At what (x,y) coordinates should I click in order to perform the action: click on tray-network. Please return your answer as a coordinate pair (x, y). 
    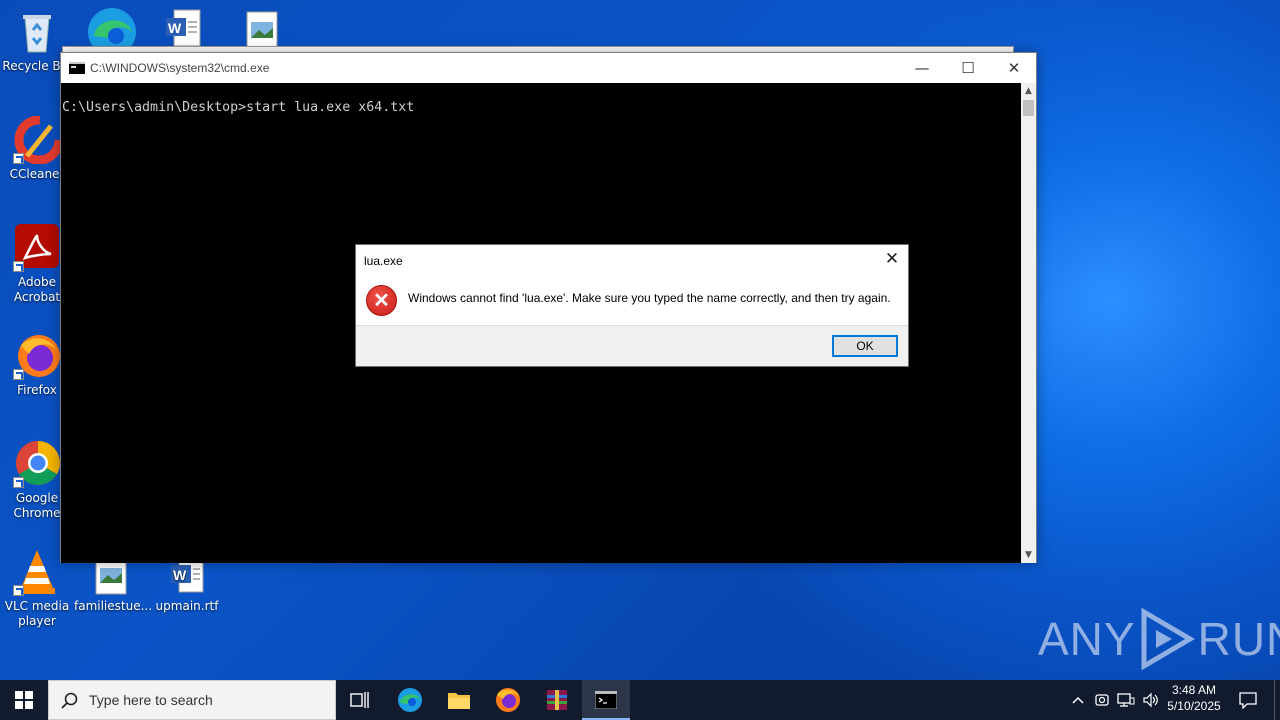
    Looking at the image, I should click on (1126, 700).